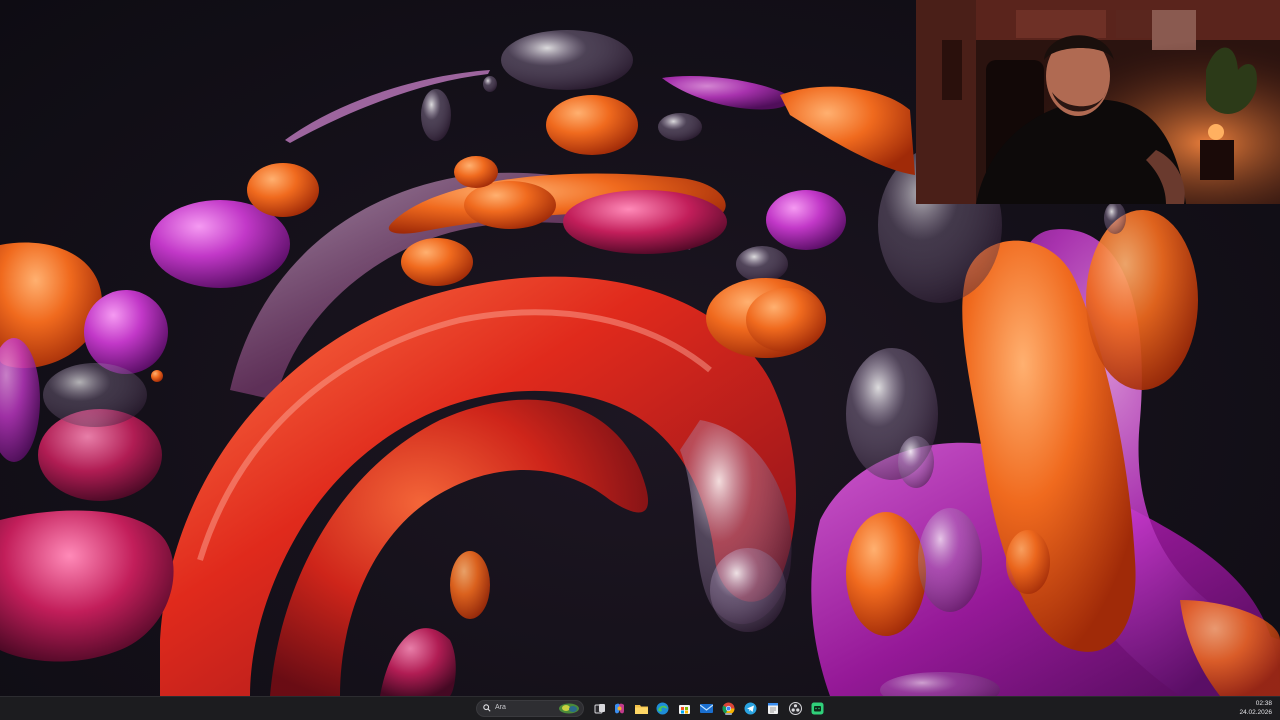 This screenshot has width=1280, height=720. Describe the element at coordinates (750, 708) in the screenshot. I see `telegram-icon` at that location.